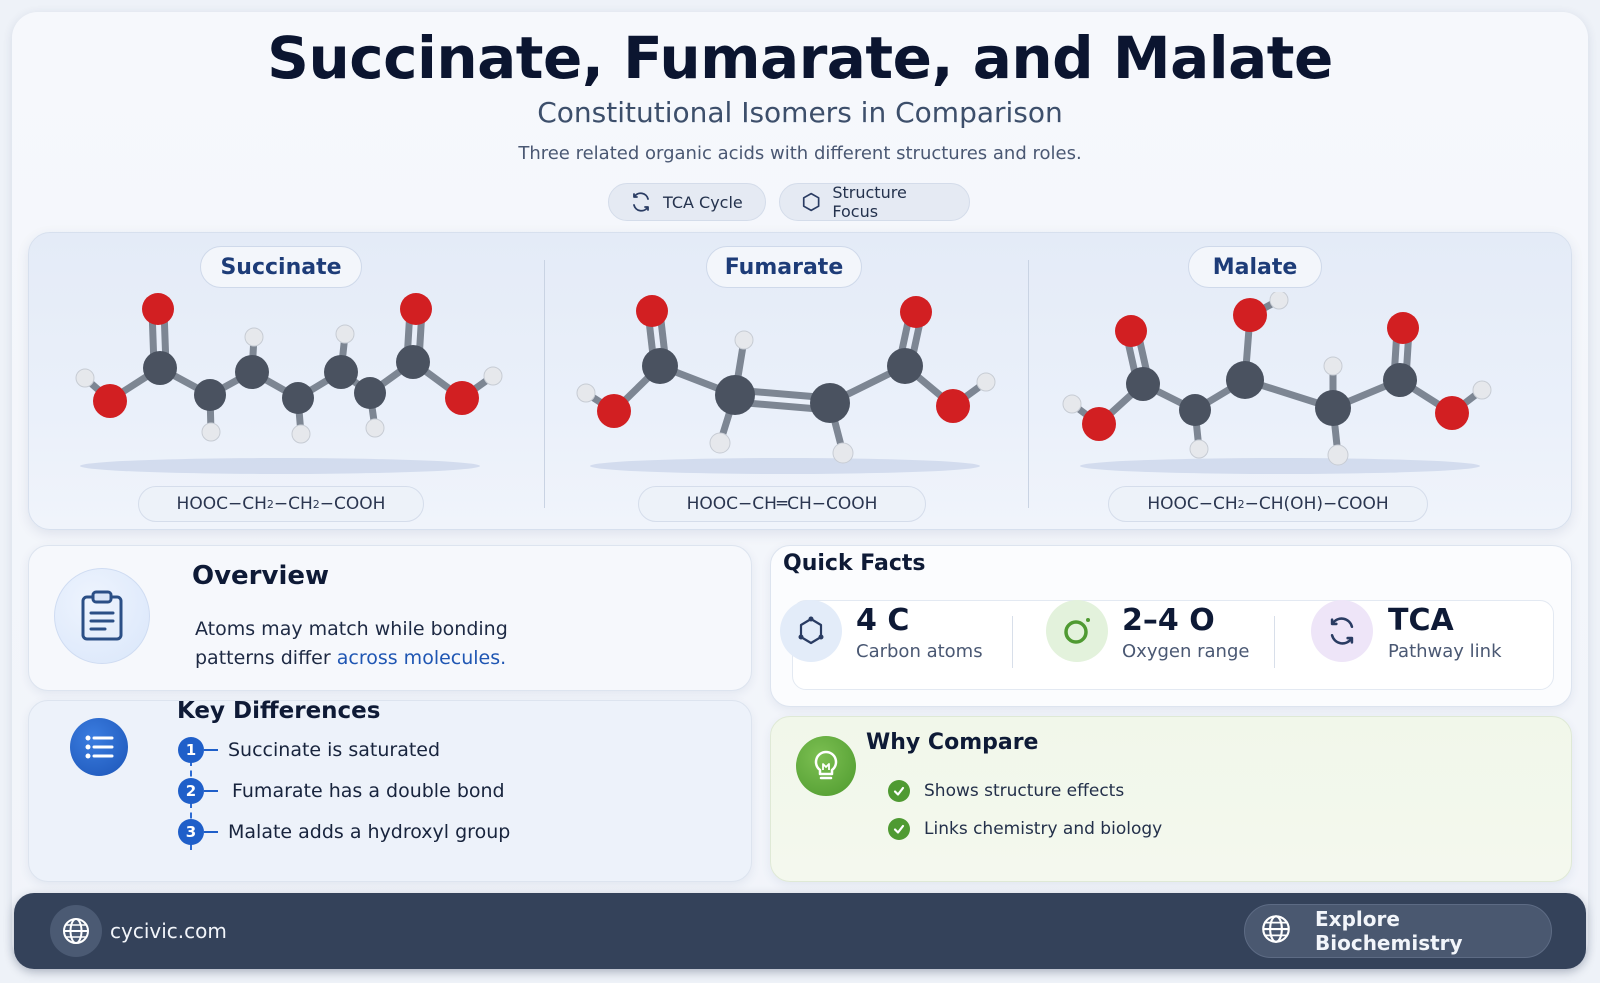  What do you see at coordinates (1168, 620) in the screenshot?
I see `fact-value: 2–4 O` at bounding box center [1168, 620].